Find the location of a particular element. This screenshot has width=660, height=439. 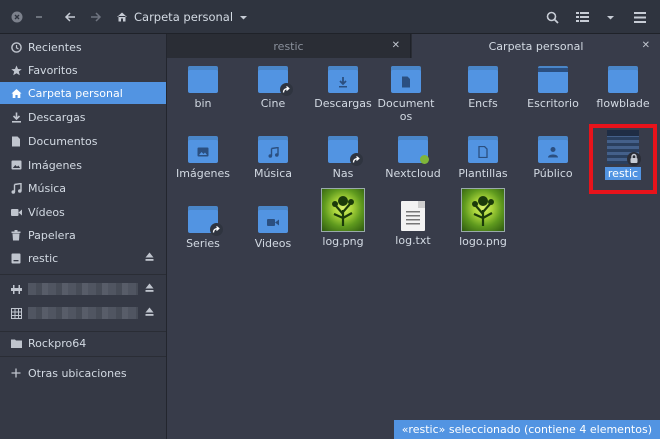

file-item-descargas: Descargas is located at coordinates (343, 87).